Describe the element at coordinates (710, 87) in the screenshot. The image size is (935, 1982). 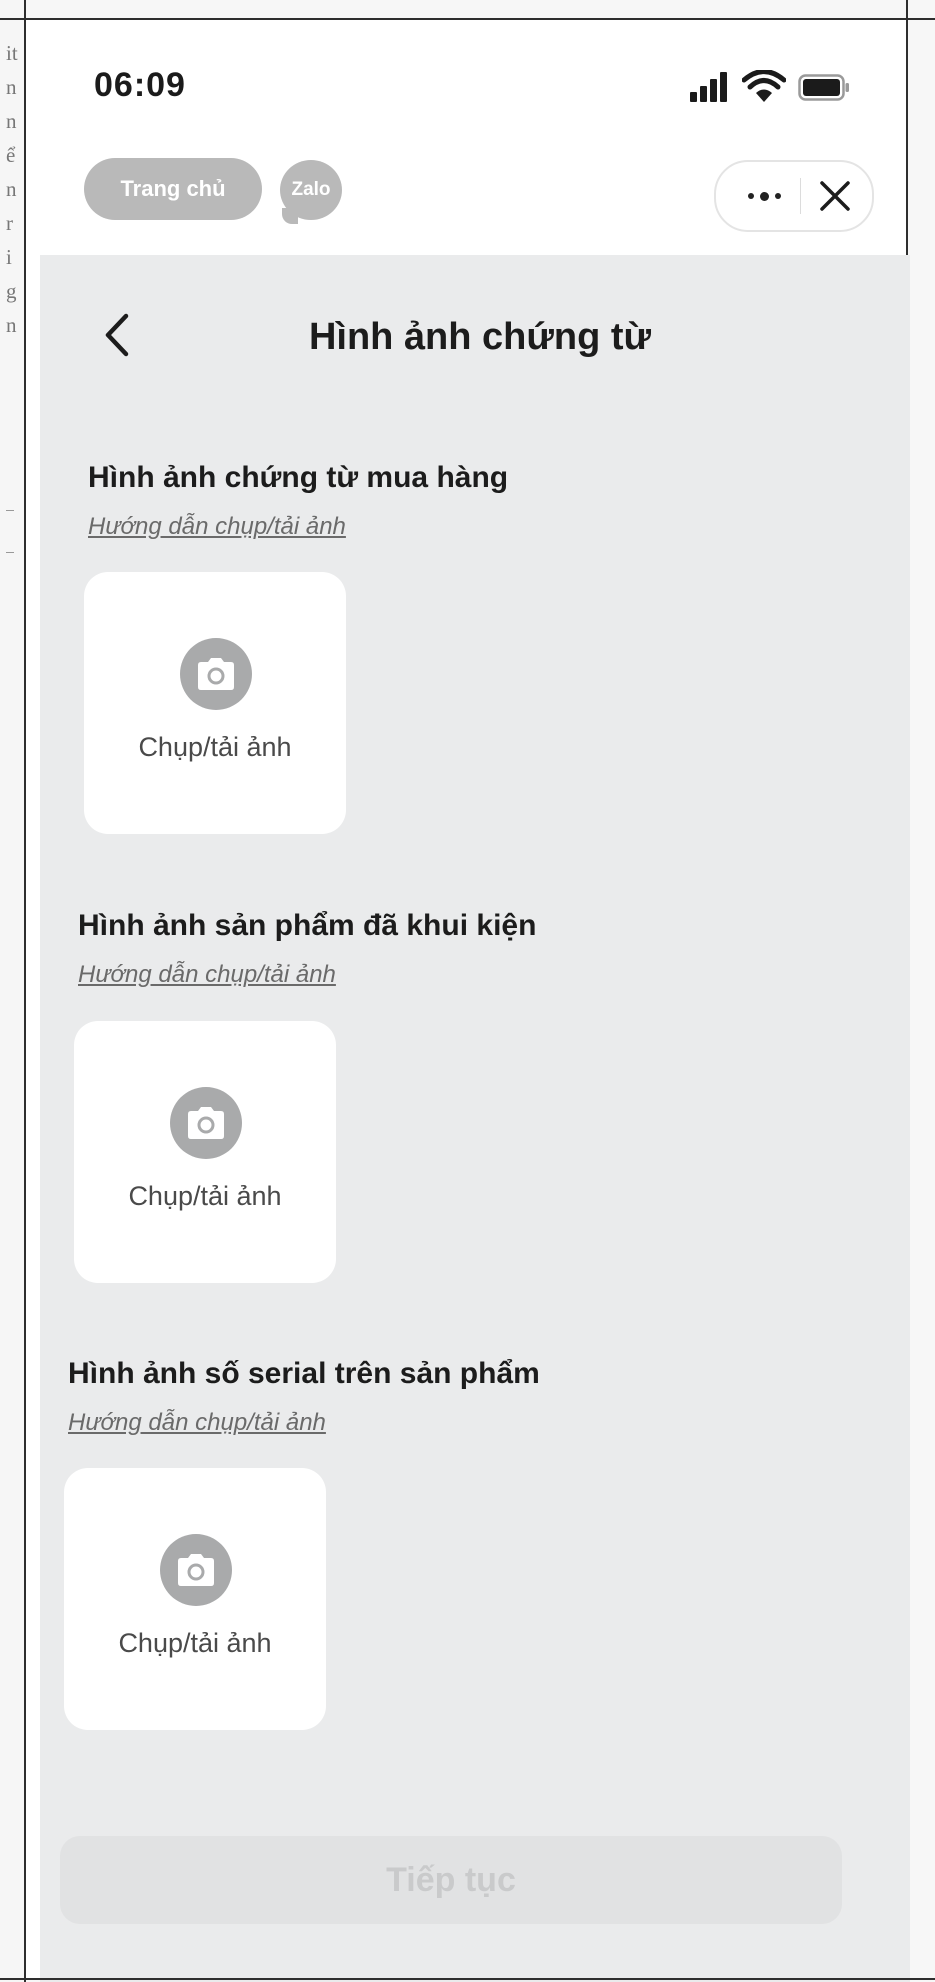
I see `cellular-signal-icon` at that location.